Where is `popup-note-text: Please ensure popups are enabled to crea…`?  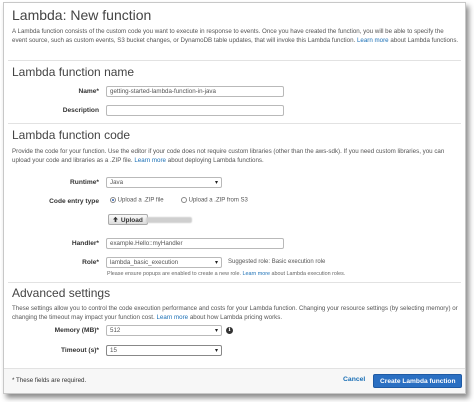 popup-note-text: Please ensure popups are enabled to crea… is located at coordinates (174, 274).